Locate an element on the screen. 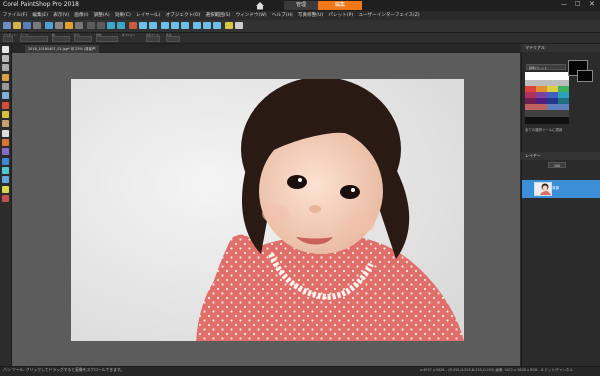 The height and width of the screenshot is (376, 600). pan-tool-icon is located at coordinates (5, 49).